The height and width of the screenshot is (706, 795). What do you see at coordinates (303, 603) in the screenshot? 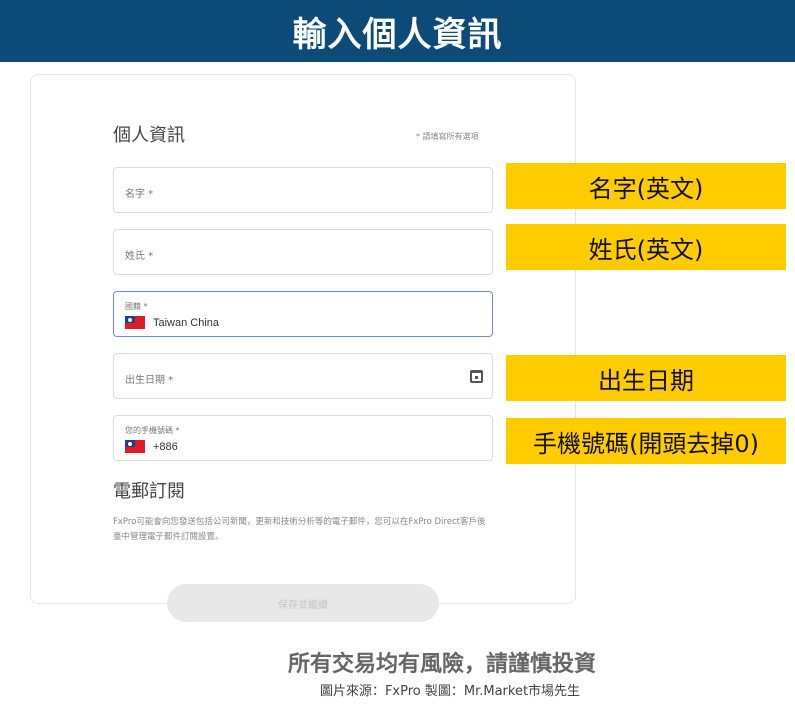
I see `save-continue-button: 保存並繼續` at bounding box center [303, 603].